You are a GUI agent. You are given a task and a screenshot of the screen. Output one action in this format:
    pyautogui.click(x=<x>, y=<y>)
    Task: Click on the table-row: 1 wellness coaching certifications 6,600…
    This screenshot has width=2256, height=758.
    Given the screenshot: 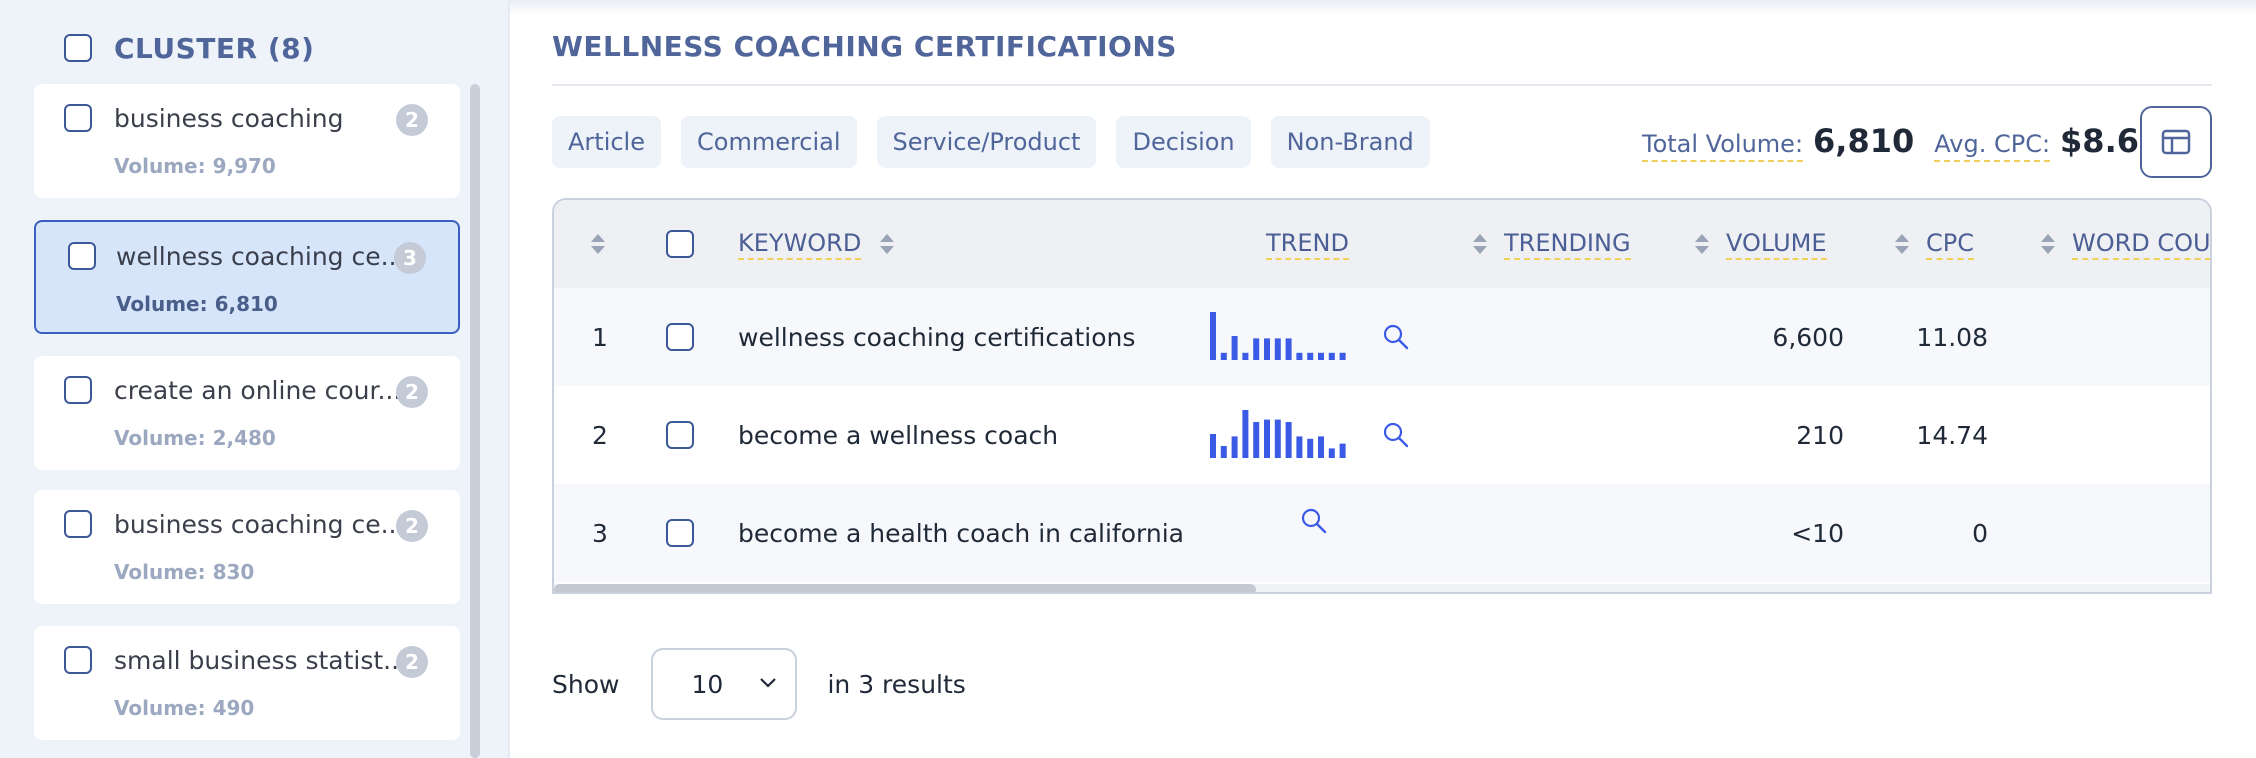 What is the action you would take?
    pyautogui.click(x=1382, y=337)
    